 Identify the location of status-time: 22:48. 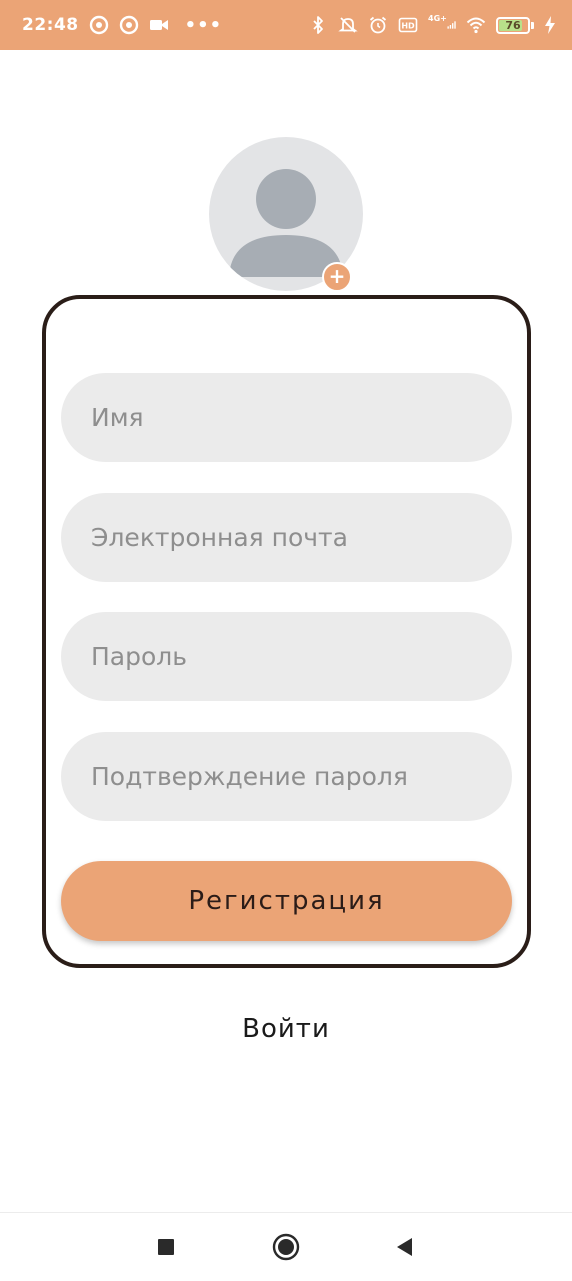
(50, 25).